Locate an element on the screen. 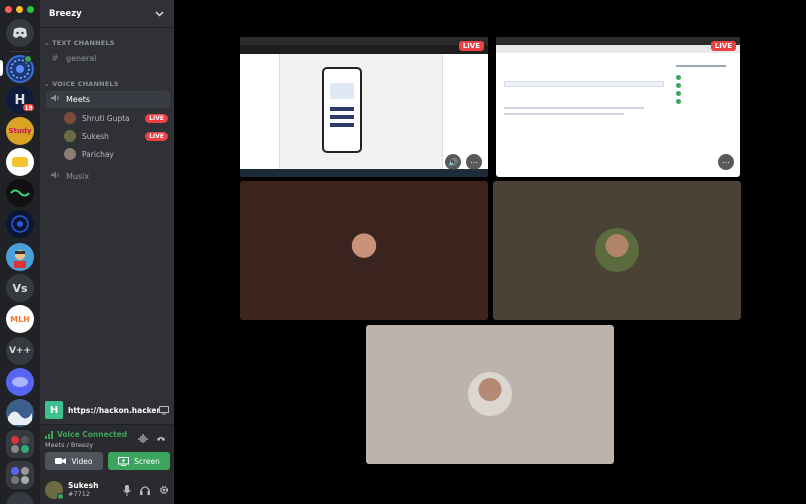 Image resolution: width=806 pixels, height=504 pixels. zoom-window-button is located at coordinates (30, 9).